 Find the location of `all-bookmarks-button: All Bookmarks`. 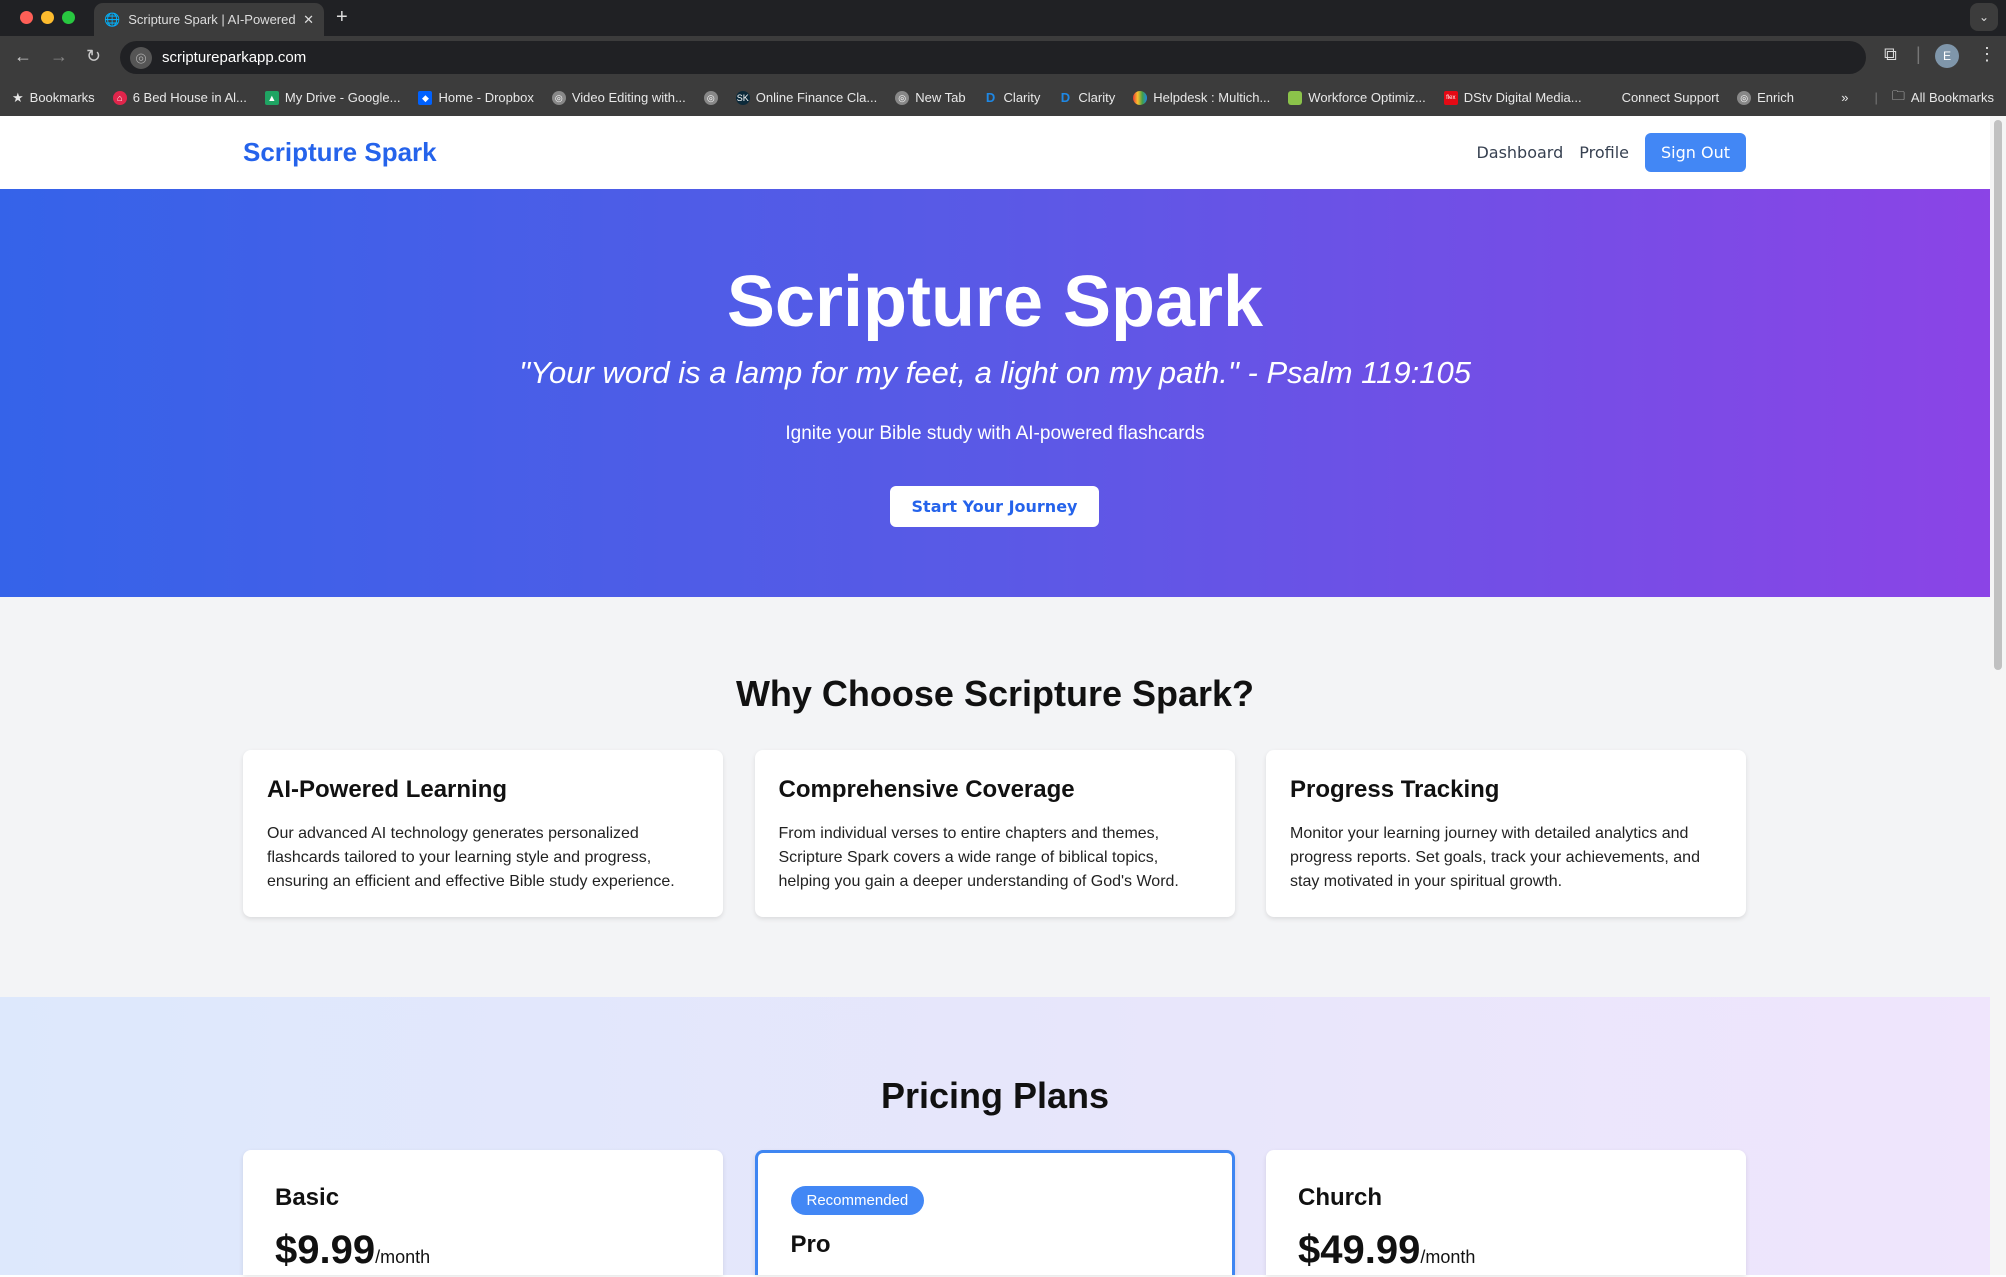

all-bookmarks-button: All Bookmarks is located at coordinates (1952, 97).